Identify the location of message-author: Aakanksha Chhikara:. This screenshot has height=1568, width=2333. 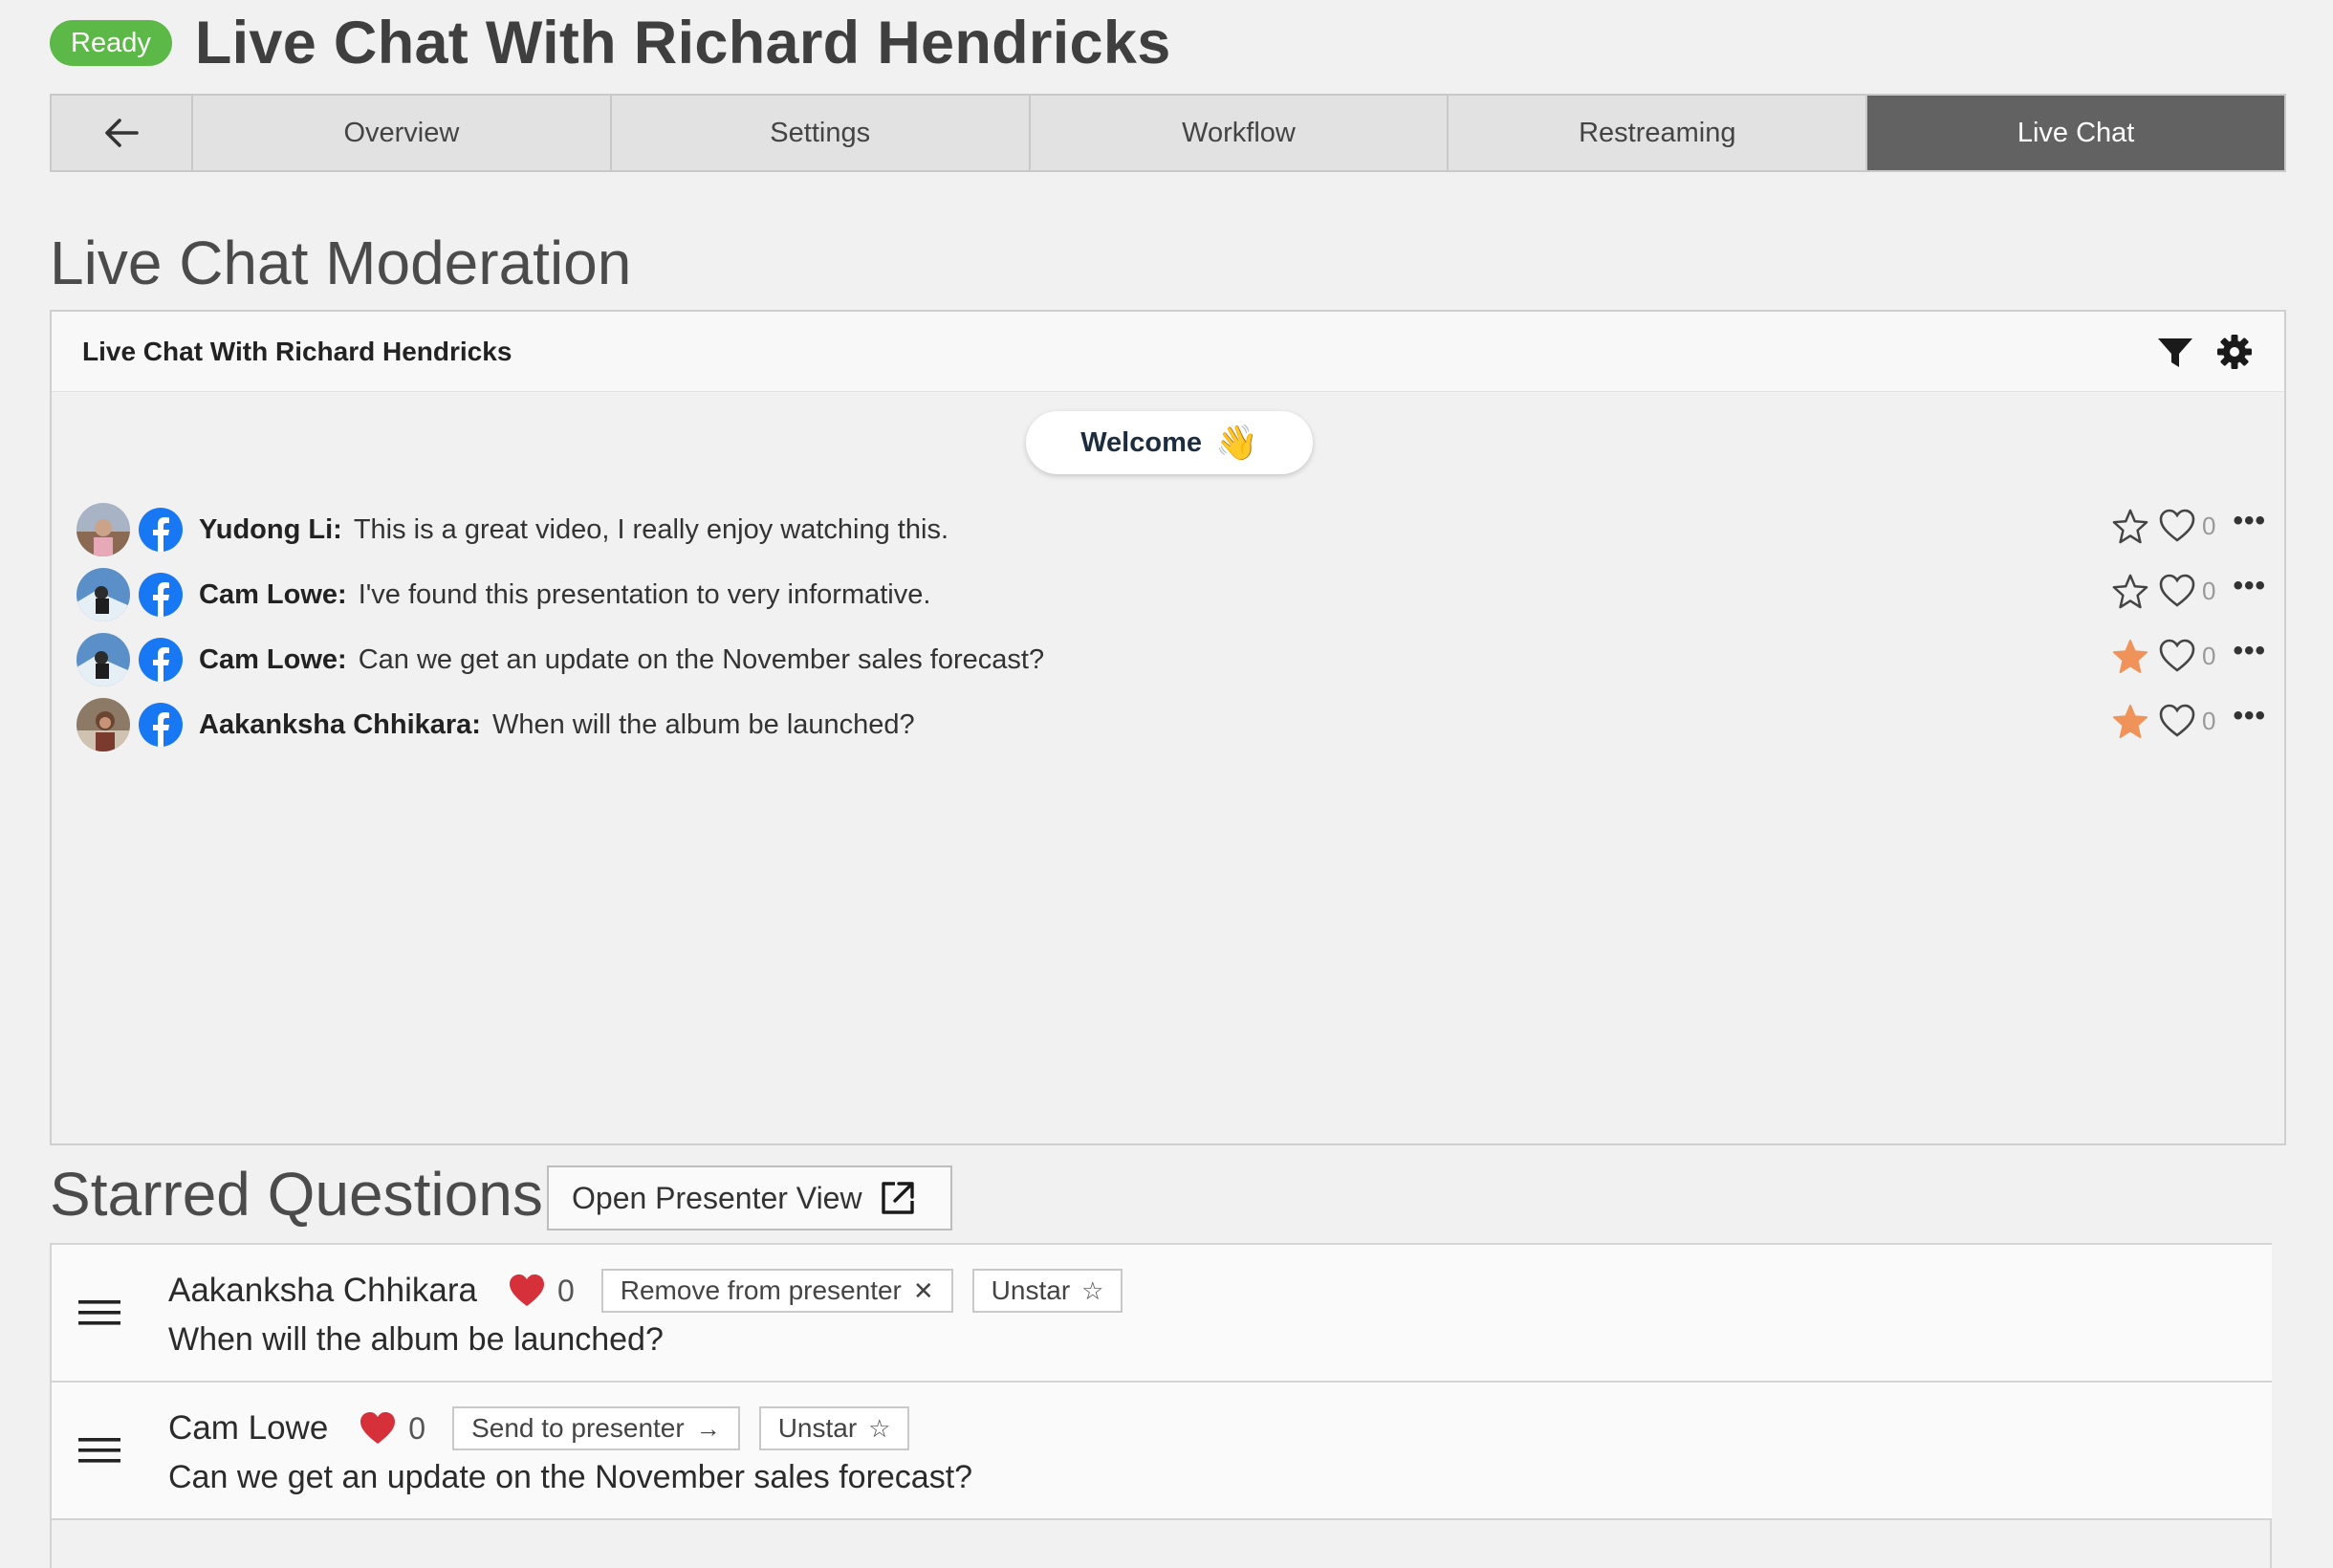
(340, 724).